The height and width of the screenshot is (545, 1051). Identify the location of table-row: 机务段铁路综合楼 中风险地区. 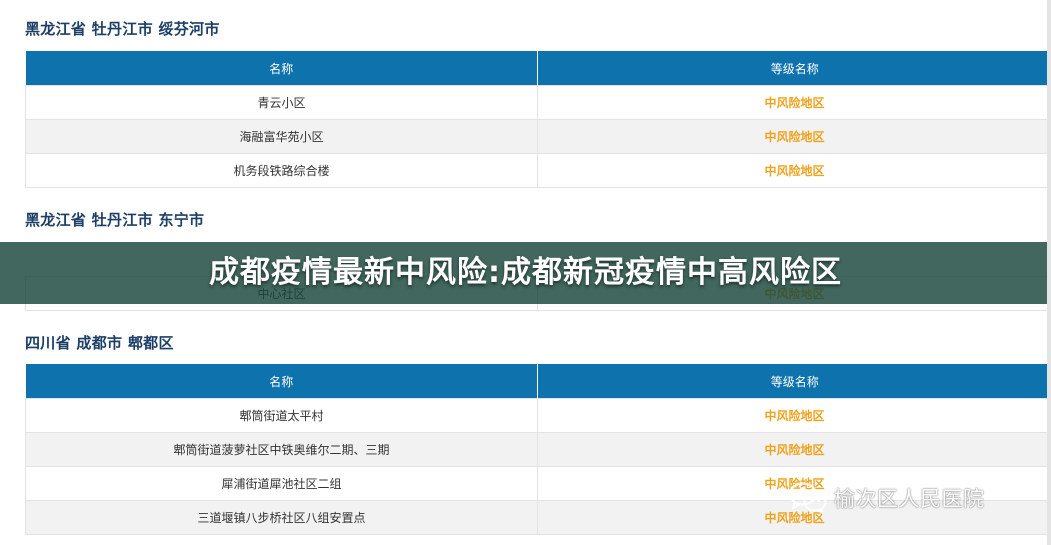
(538, 170).